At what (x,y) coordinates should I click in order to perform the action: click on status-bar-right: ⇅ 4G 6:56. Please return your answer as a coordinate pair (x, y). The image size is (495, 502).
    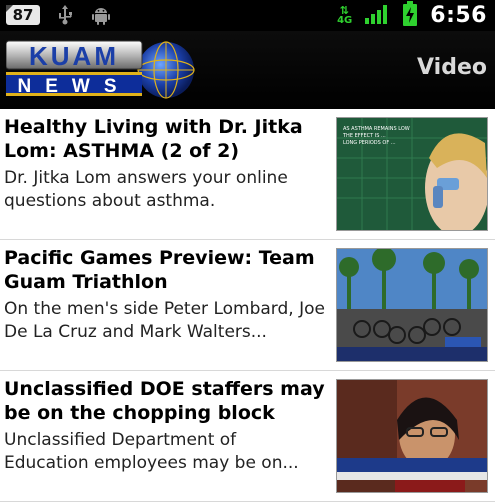
    Looking at the image, I should click on (412, 15).